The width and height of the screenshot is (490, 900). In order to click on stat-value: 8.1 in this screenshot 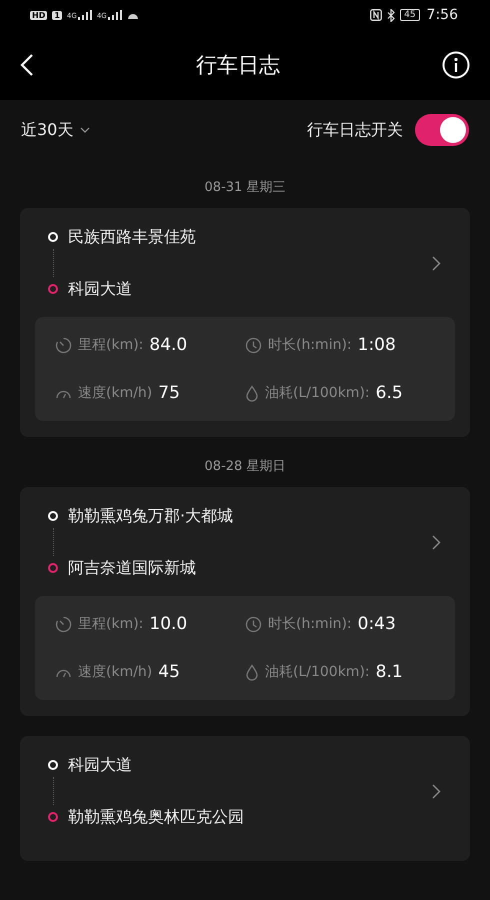, I will do `click(389, 672)`.